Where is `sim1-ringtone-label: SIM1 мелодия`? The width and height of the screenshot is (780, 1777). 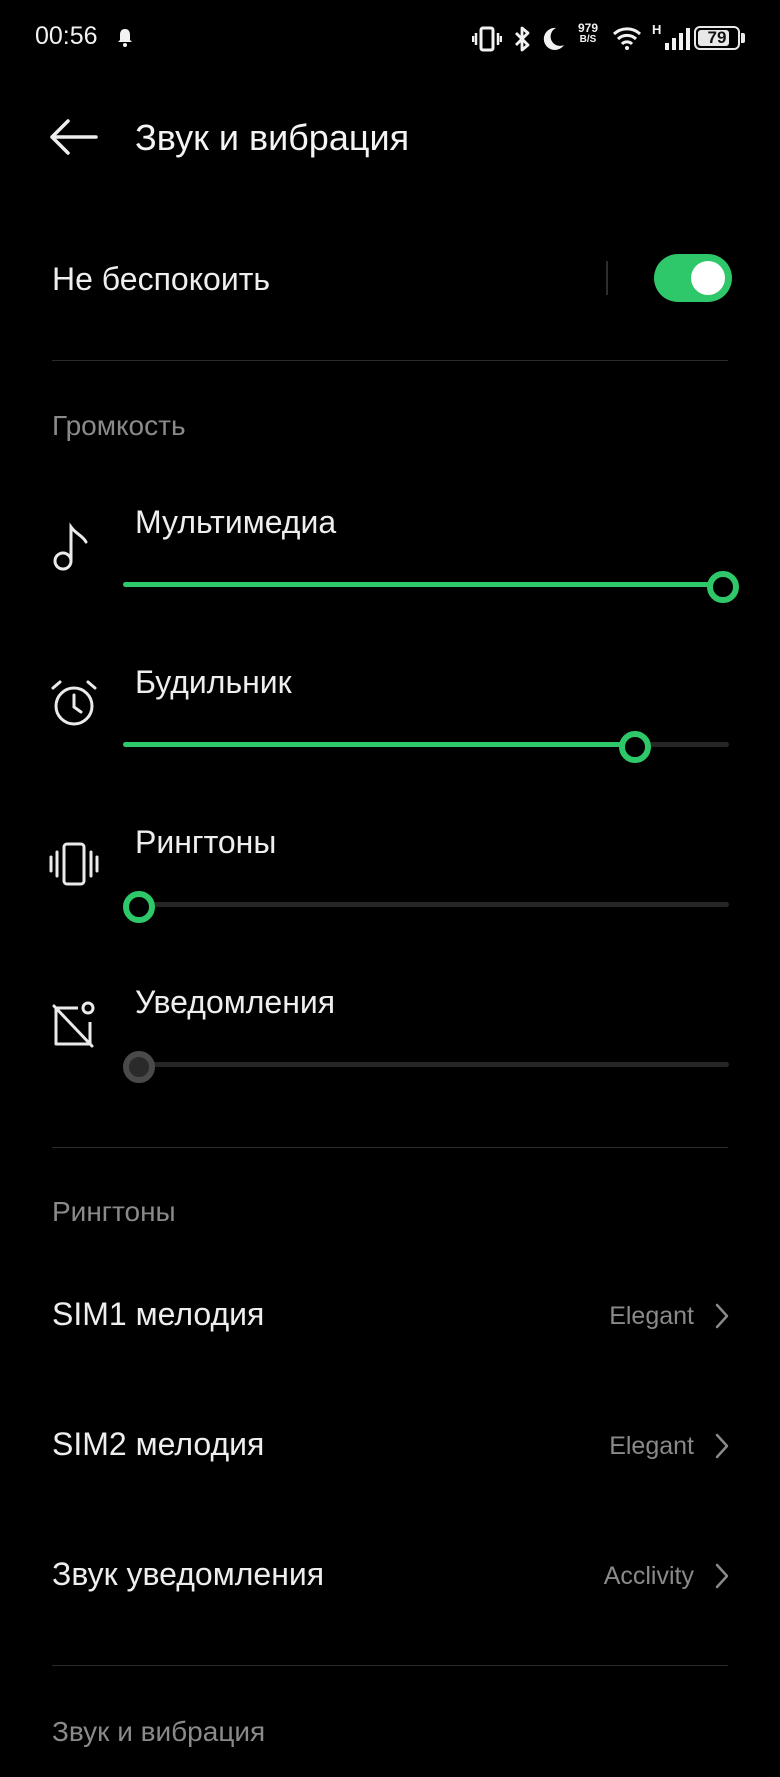 sim1-ringtone-label: SIM1 мелодия is located at coordinates (158, 1314).